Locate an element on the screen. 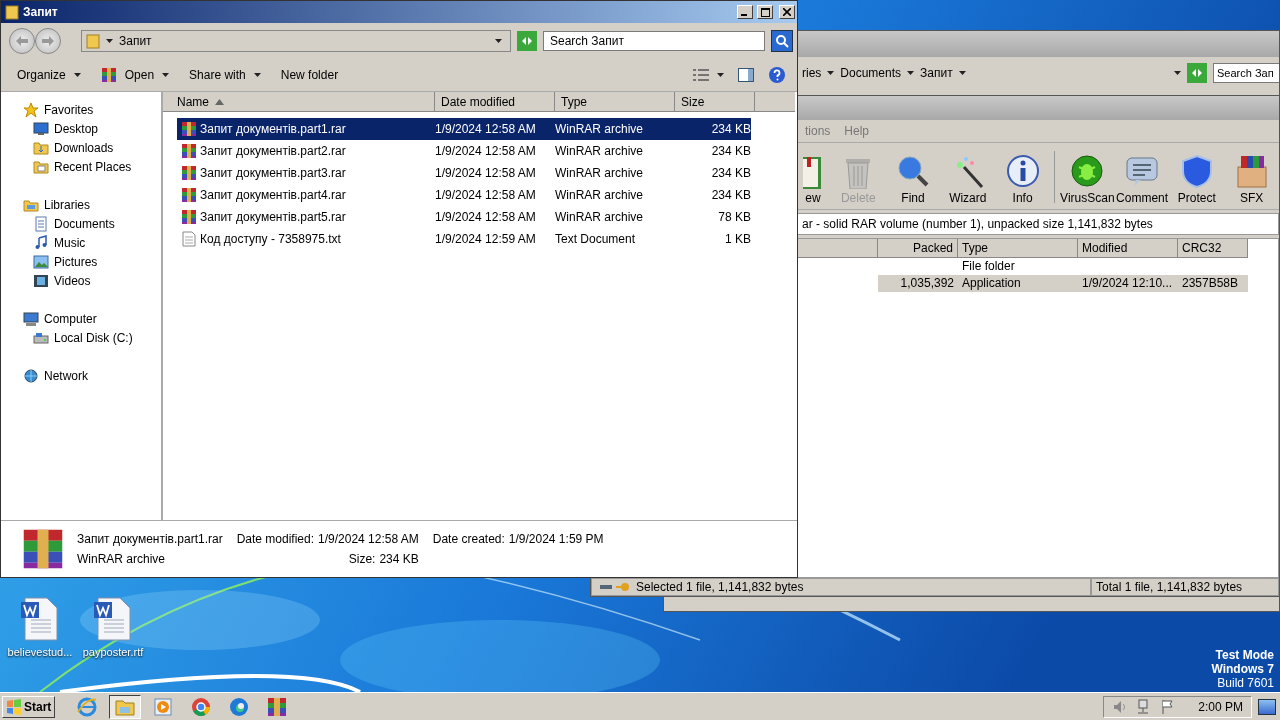  help-icon is located at coordinates (777, 75).